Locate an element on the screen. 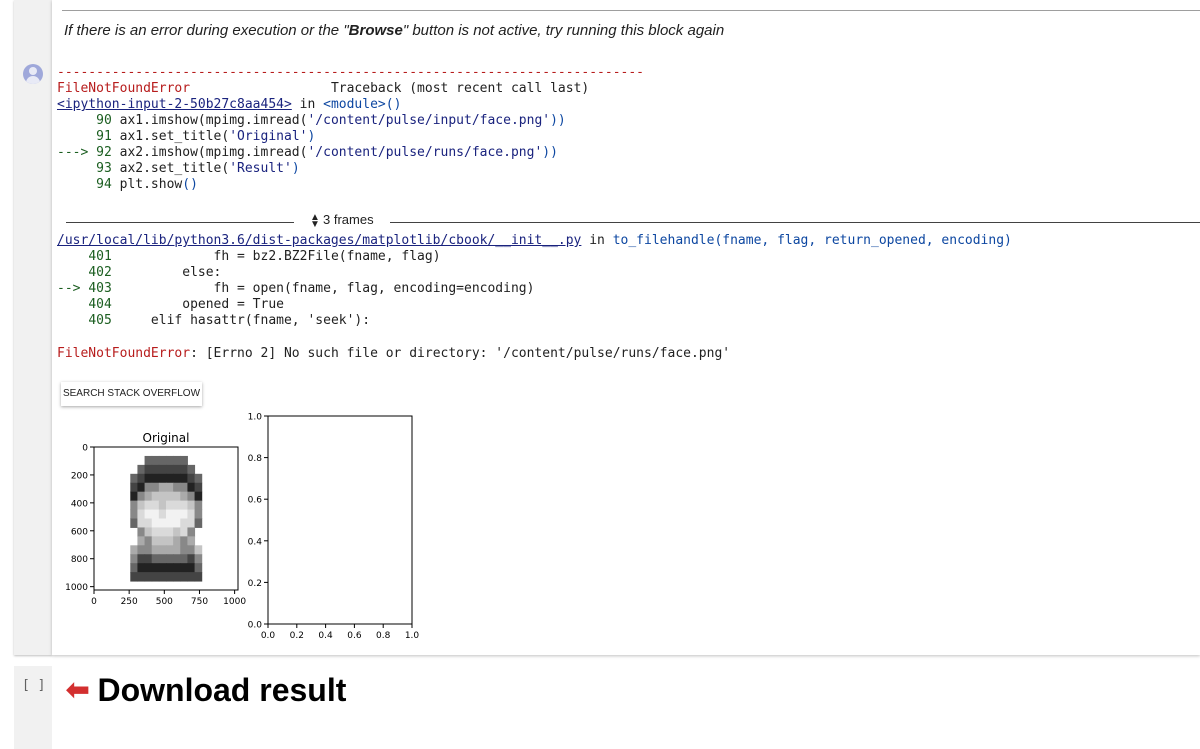  line-arrow: ---> is located at coordinates (77, 152).